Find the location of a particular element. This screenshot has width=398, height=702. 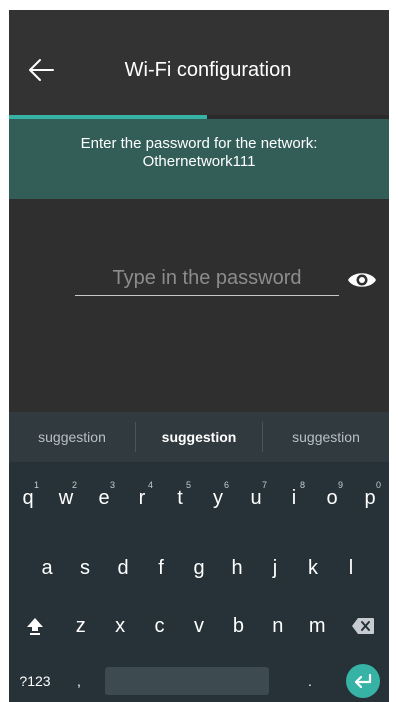

comma-key: , is located at coordinates (79, 678).